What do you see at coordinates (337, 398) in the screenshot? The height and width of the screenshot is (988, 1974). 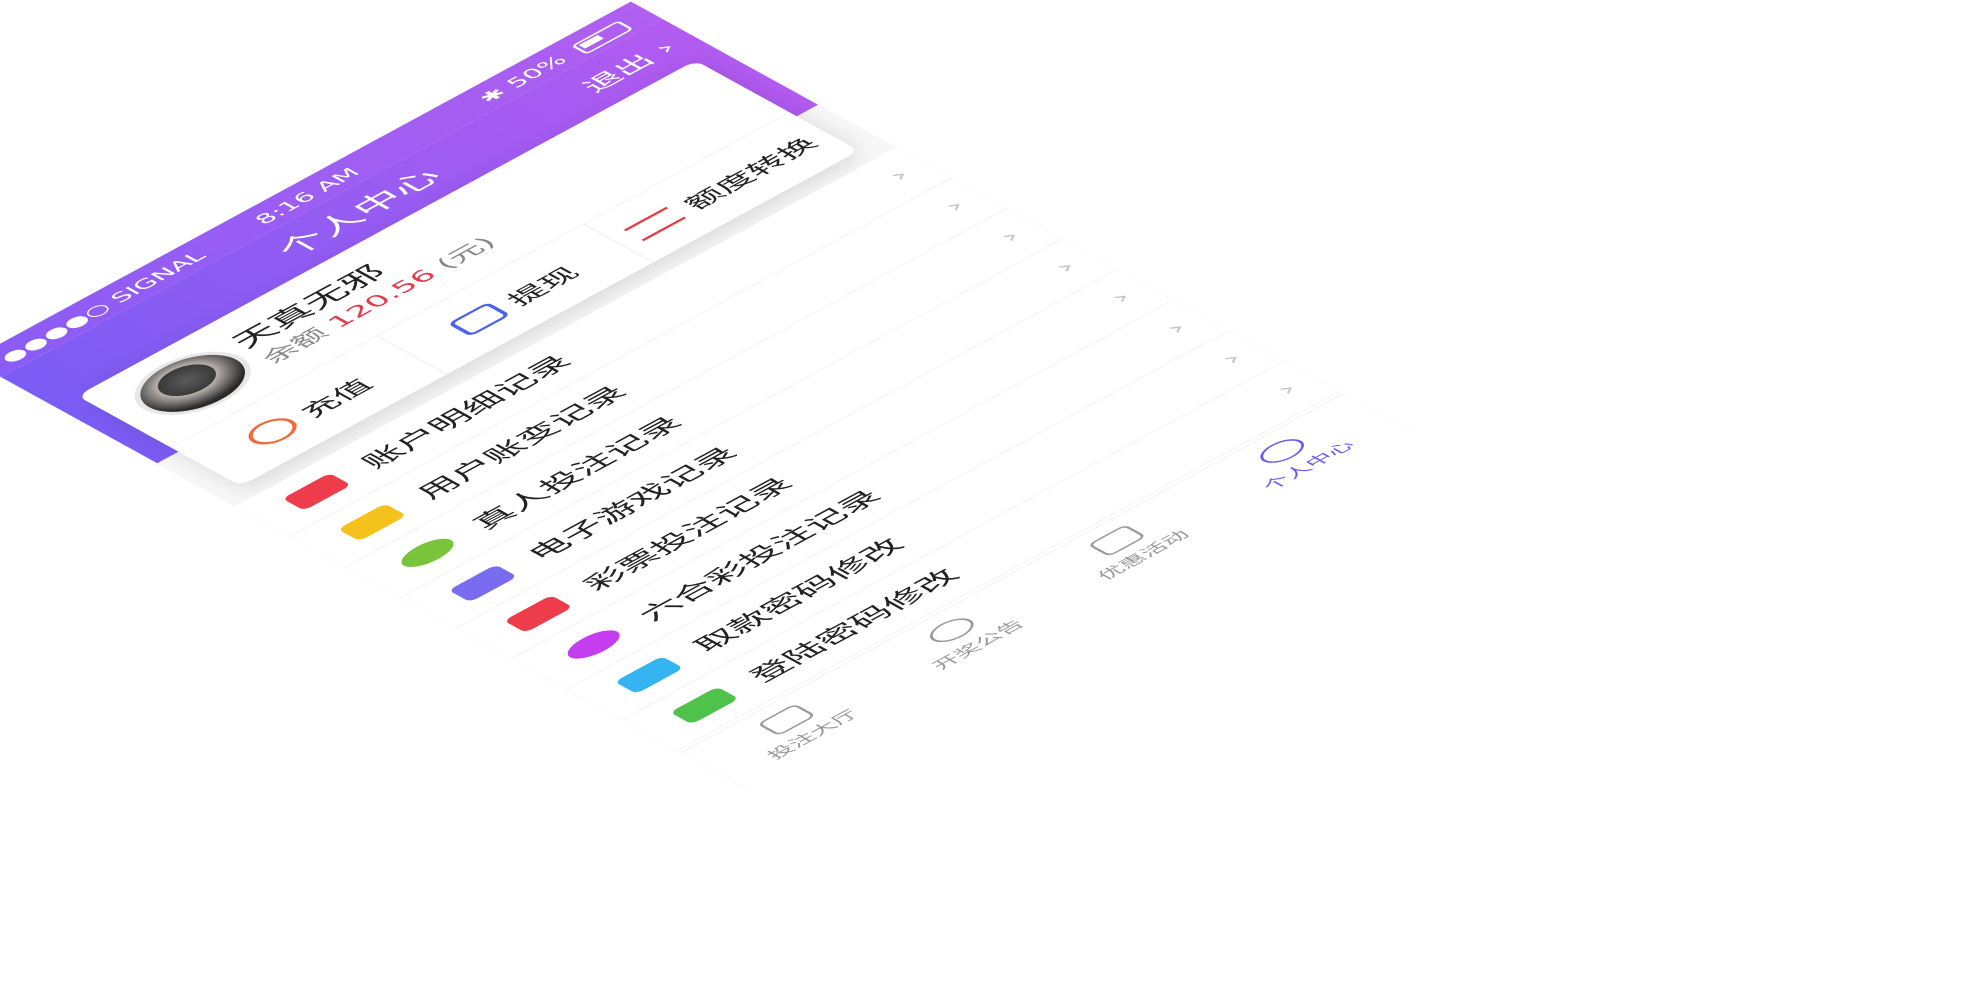 I see `recharge-label: 充值` at bounding box center [337, 398].